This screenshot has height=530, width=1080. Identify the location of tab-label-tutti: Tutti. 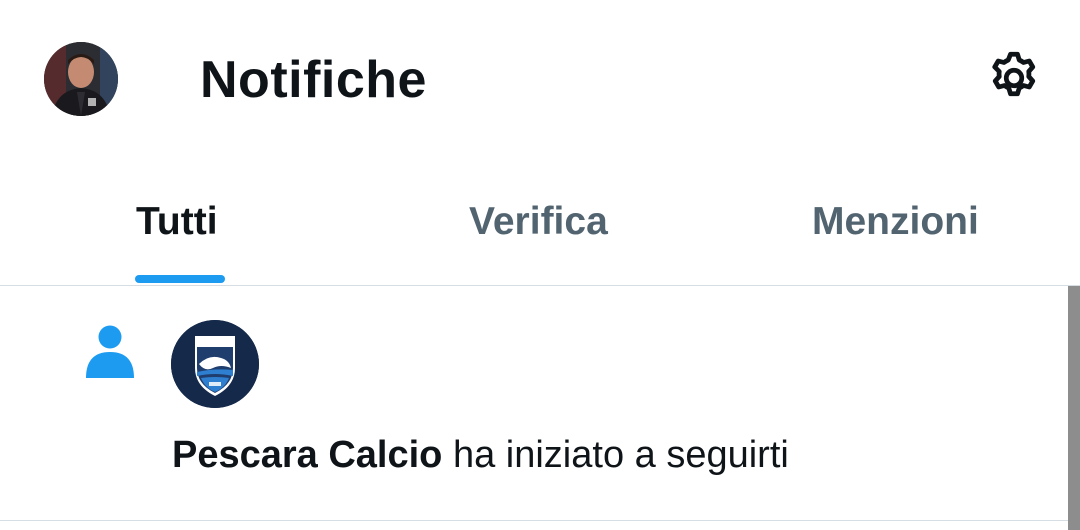
(177, 221).